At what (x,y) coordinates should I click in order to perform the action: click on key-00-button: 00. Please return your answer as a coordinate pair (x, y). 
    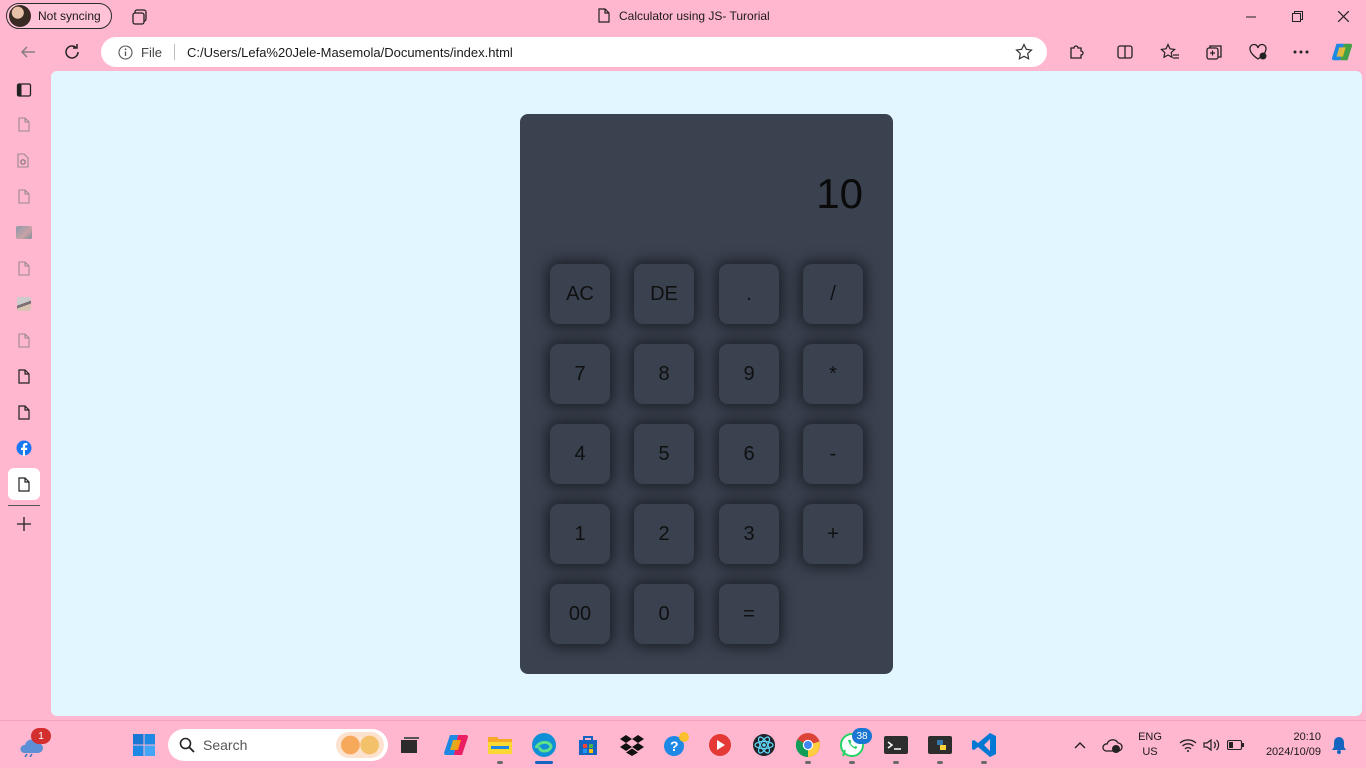
    Looking at the image, I should click on (580, 614).